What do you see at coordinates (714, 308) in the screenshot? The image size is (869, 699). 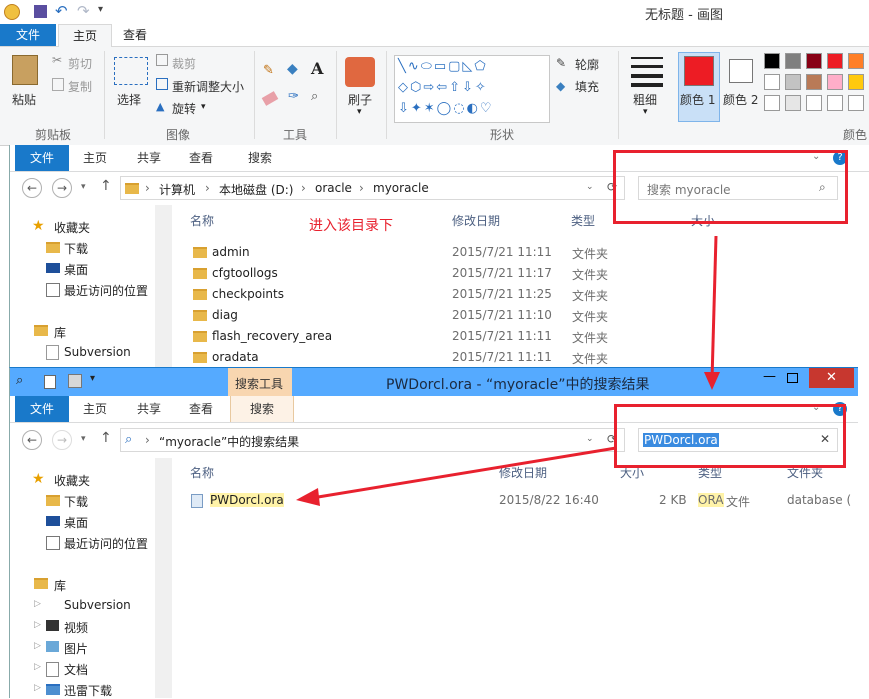 I see `arrow-down-line` at bounding box center [714, 308].